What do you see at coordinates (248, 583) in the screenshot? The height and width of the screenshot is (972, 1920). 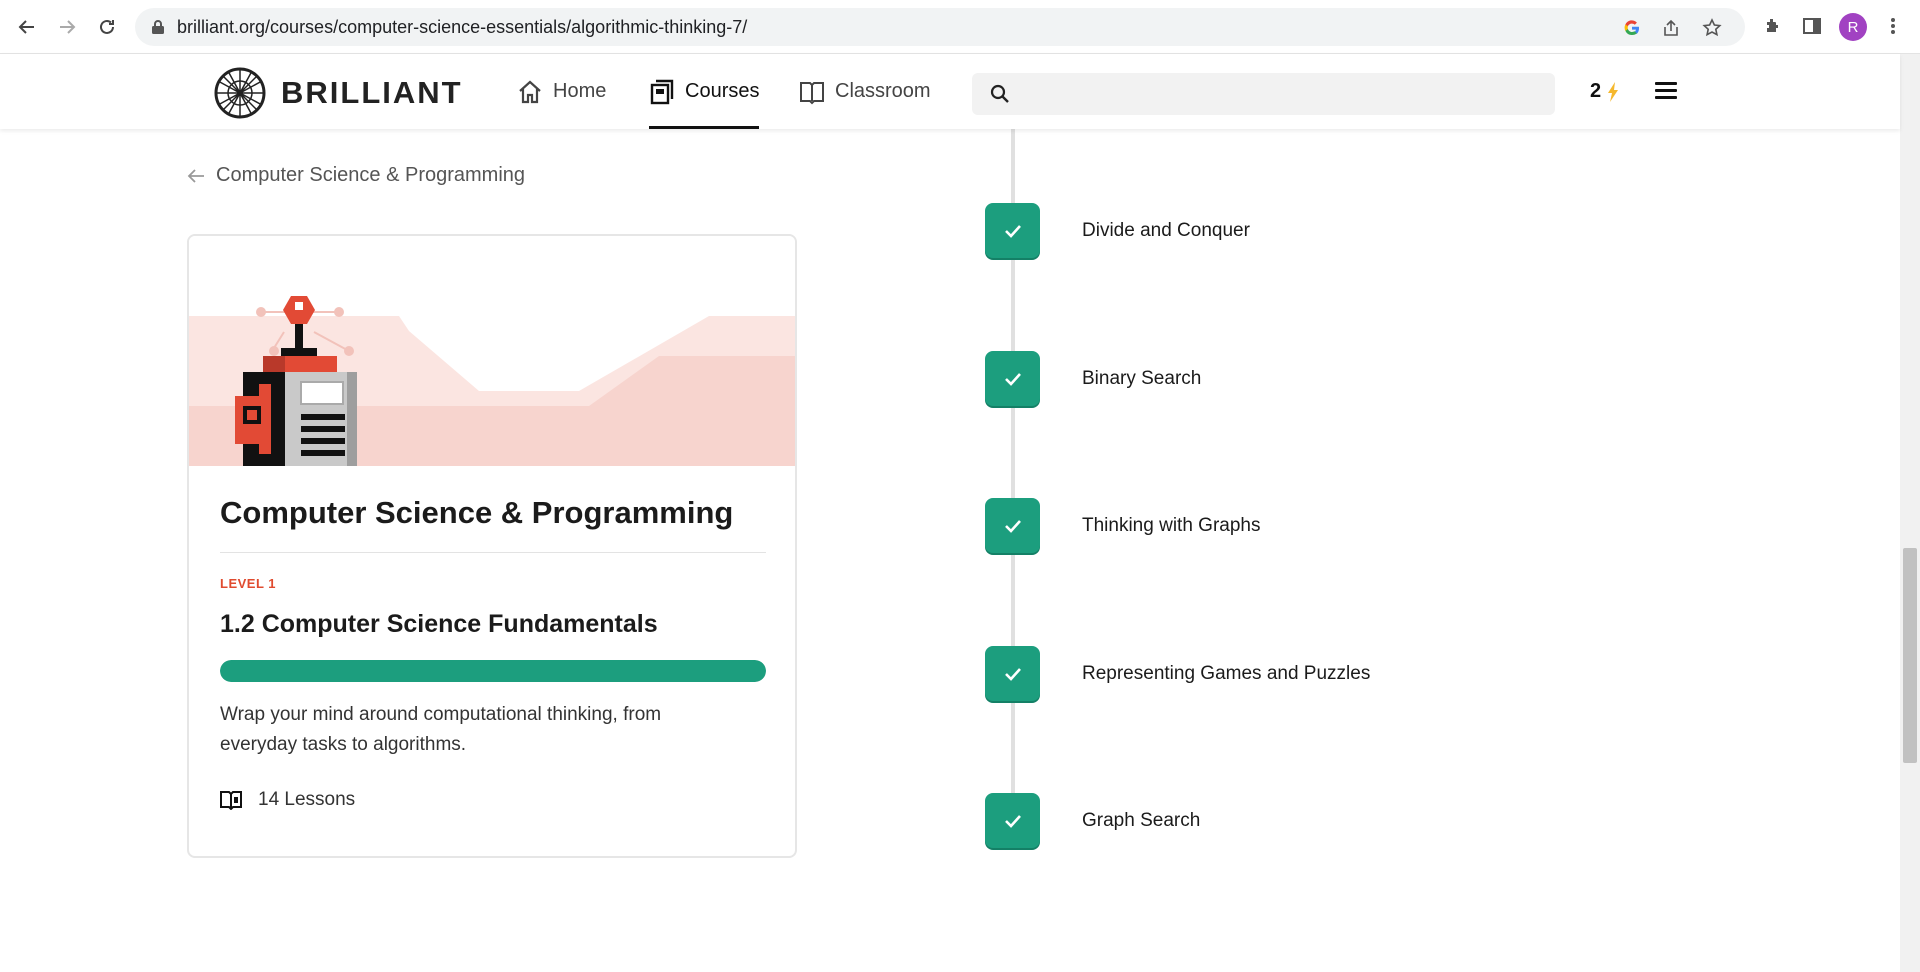 I see `level-badge: LEVEL 1` at bounding box center [248, 583].